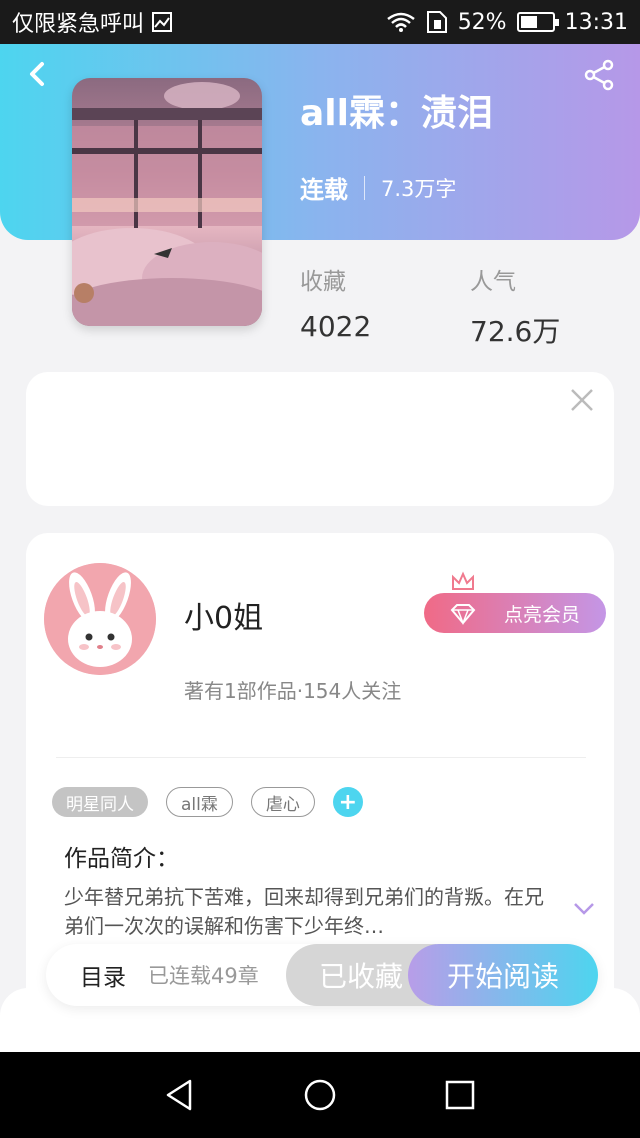 Image resolution: width=640 pixels, height=1138 pixels. I want to click on share-icon, so click(599, 75).